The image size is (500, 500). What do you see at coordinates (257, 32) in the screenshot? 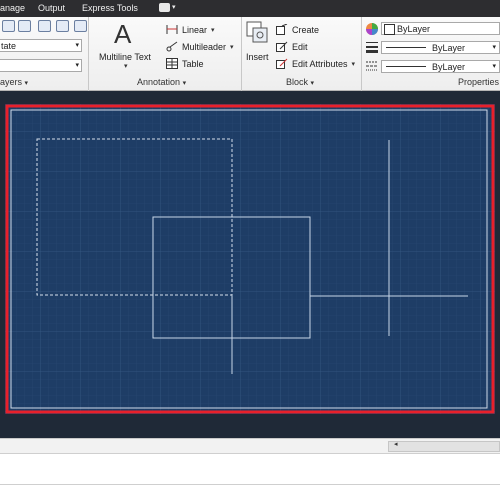
I see `insert-block-icon` at bounding box center [257, 32].